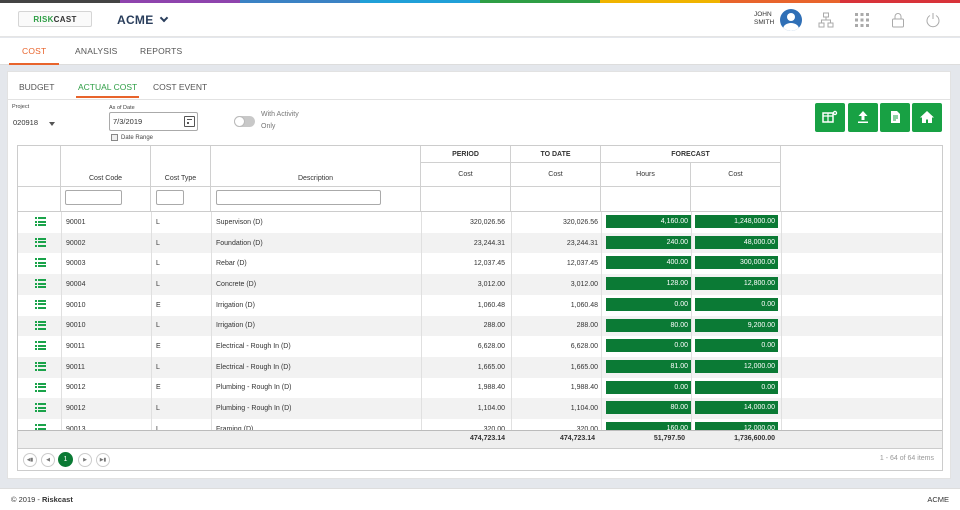  Describe the element at coordinates (648, 426) in the screenshot. I see `cell-forecast-hours: 160.00` at that location.